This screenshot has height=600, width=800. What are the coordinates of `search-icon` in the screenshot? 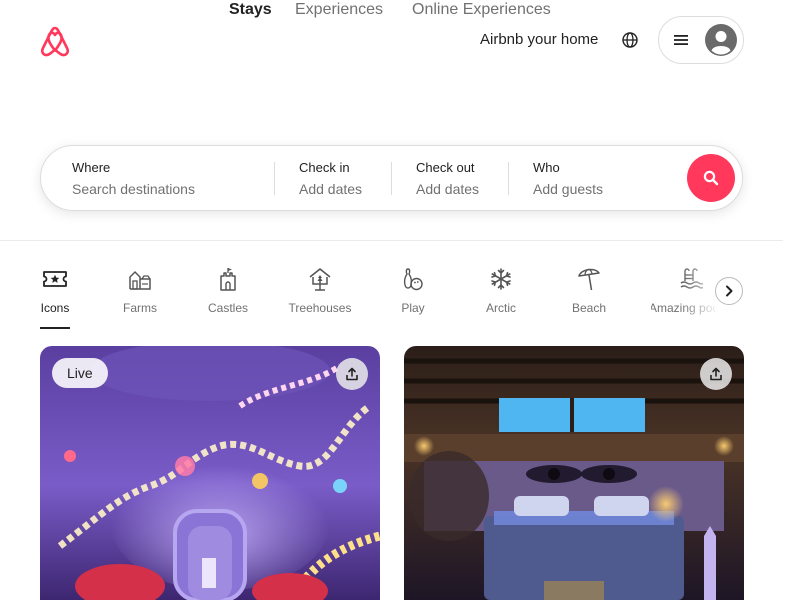 It's located at (711, 178).